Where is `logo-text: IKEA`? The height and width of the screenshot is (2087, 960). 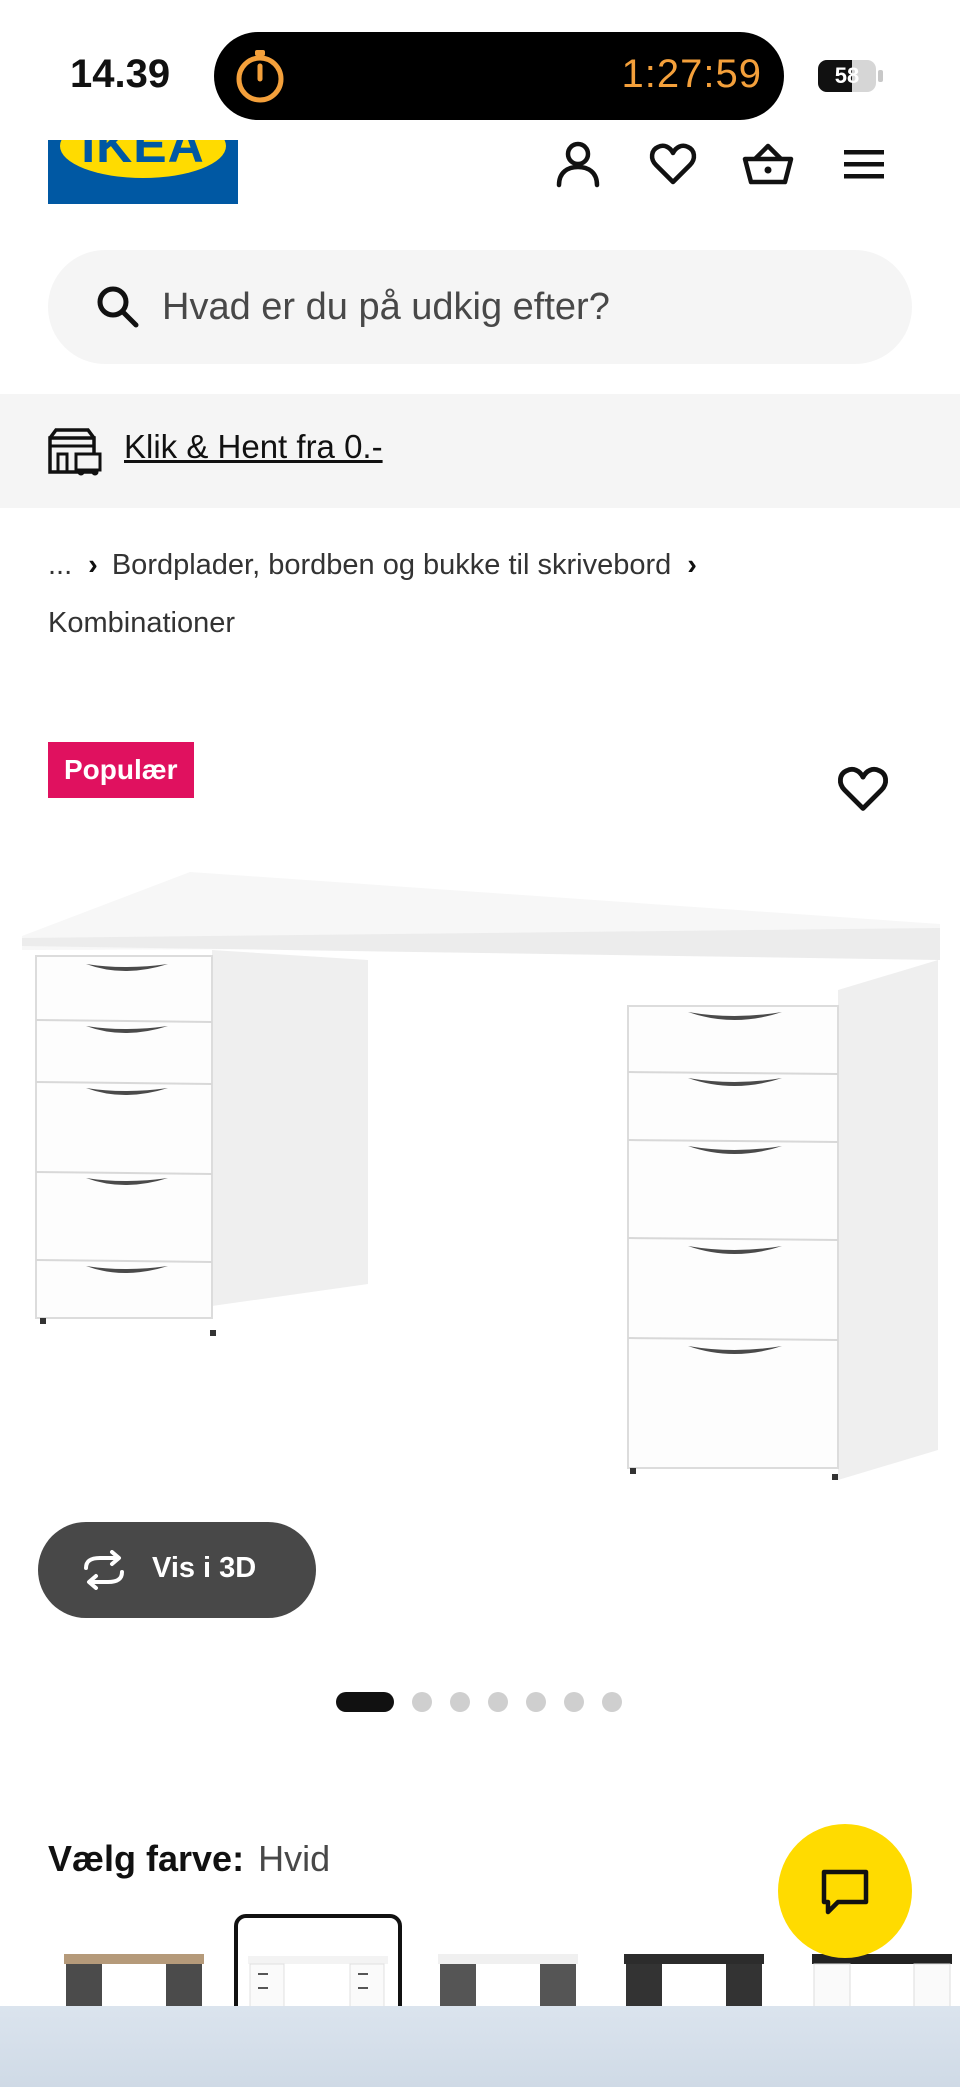 logo-text: IKEA is located at coordinates (143, 156).